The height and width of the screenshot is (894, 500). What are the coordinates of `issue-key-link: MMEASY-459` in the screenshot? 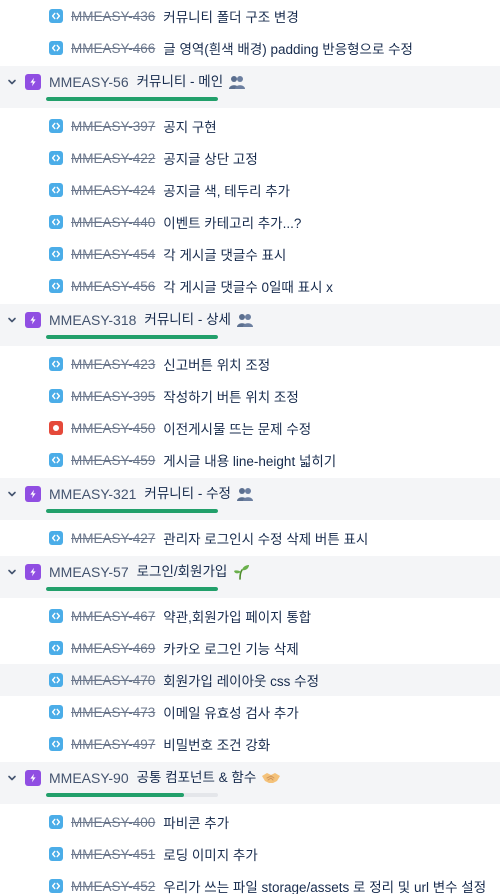 It's located at (113, 460).